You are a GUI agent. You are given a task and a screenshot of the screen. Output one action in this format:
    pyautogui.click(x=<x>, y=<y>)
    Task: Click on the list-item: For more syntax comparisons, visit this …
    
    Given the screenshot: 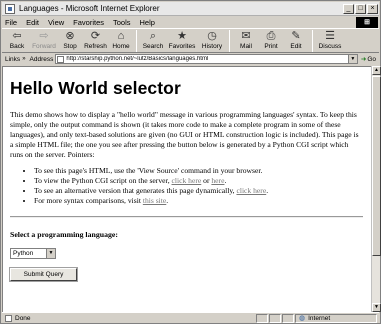 What is the action you would take?
    pyautogui.click(x=198, y=201)
    